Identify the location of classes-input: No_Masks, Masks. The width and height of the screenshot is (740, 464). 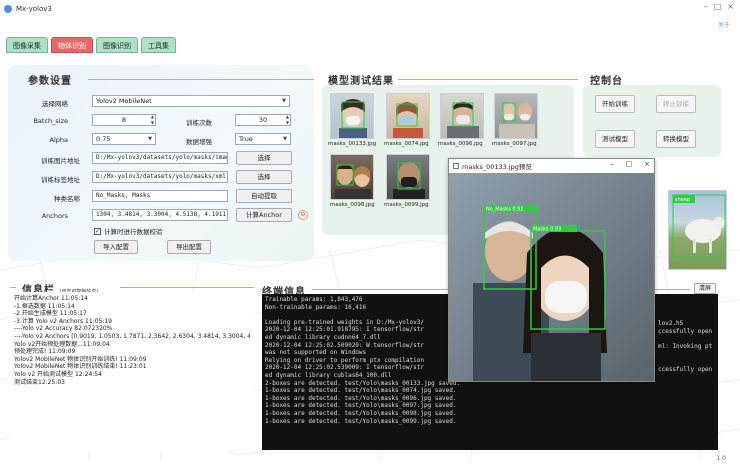
(160, 196).